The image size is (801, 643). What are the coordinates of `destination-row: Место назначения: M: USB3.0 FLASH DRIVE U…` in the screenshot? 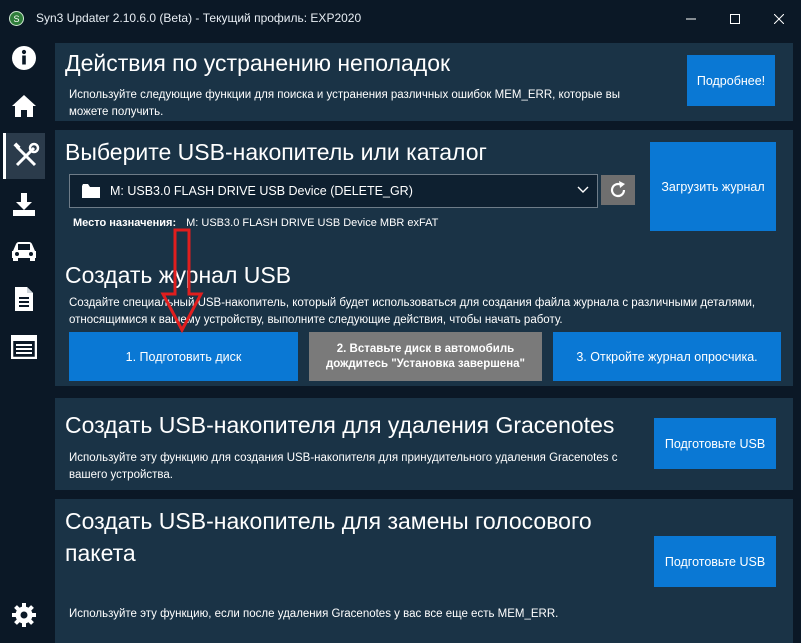 It's located at (255, 223).